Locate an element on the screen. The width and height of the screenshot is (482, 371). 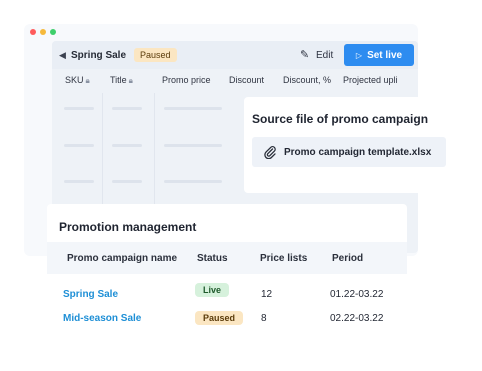
source-file-title: Source file of promo campaign is located at coordinates (340, 119).